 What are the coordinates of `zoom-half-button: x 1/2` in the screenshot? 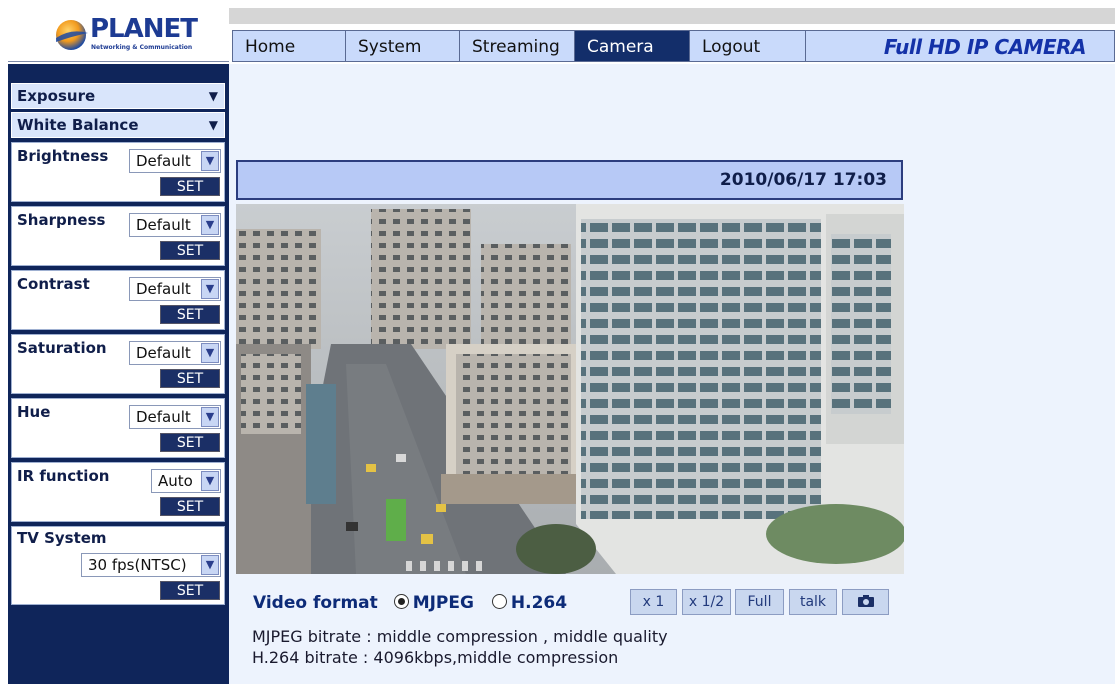 It's located at (706, 602).